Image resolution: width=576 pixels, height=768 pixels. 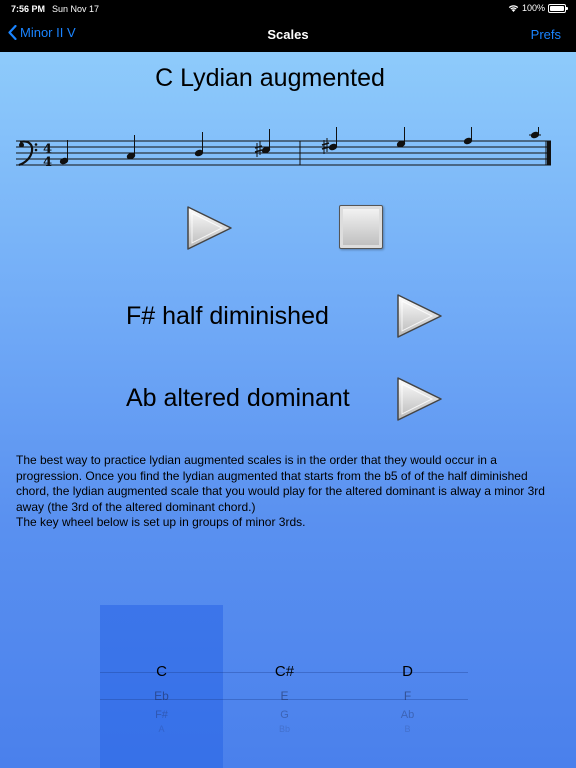 I want to click on stop-icon, so click(x=361, y=227).